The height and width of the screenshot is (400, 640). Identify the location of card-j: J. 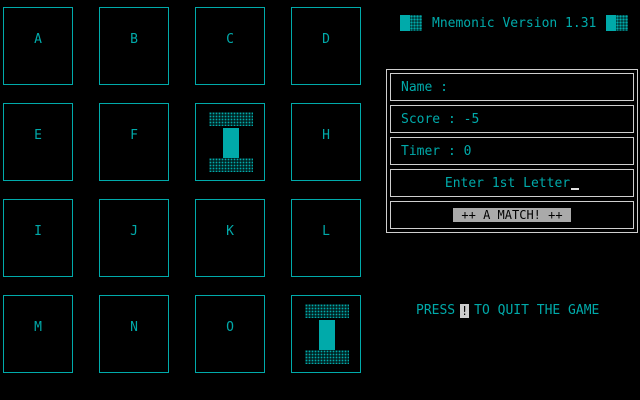
(134, 238).